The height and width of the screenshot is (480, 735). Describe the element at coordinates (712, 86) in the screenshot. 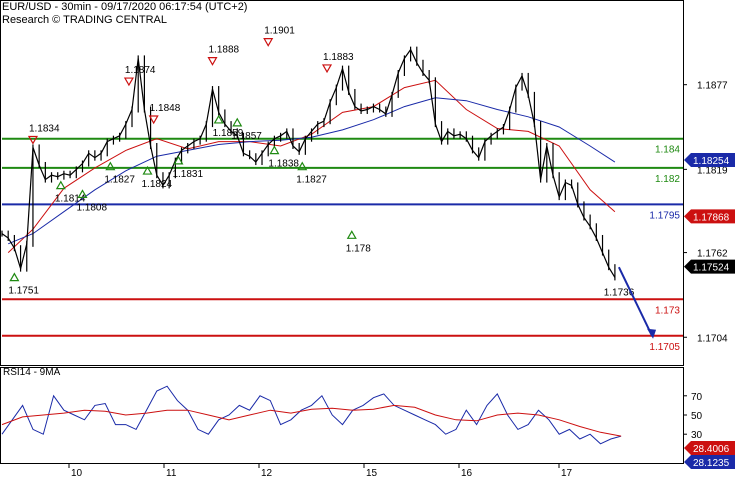

I see `y-tick-label: 1.1877` at that location.